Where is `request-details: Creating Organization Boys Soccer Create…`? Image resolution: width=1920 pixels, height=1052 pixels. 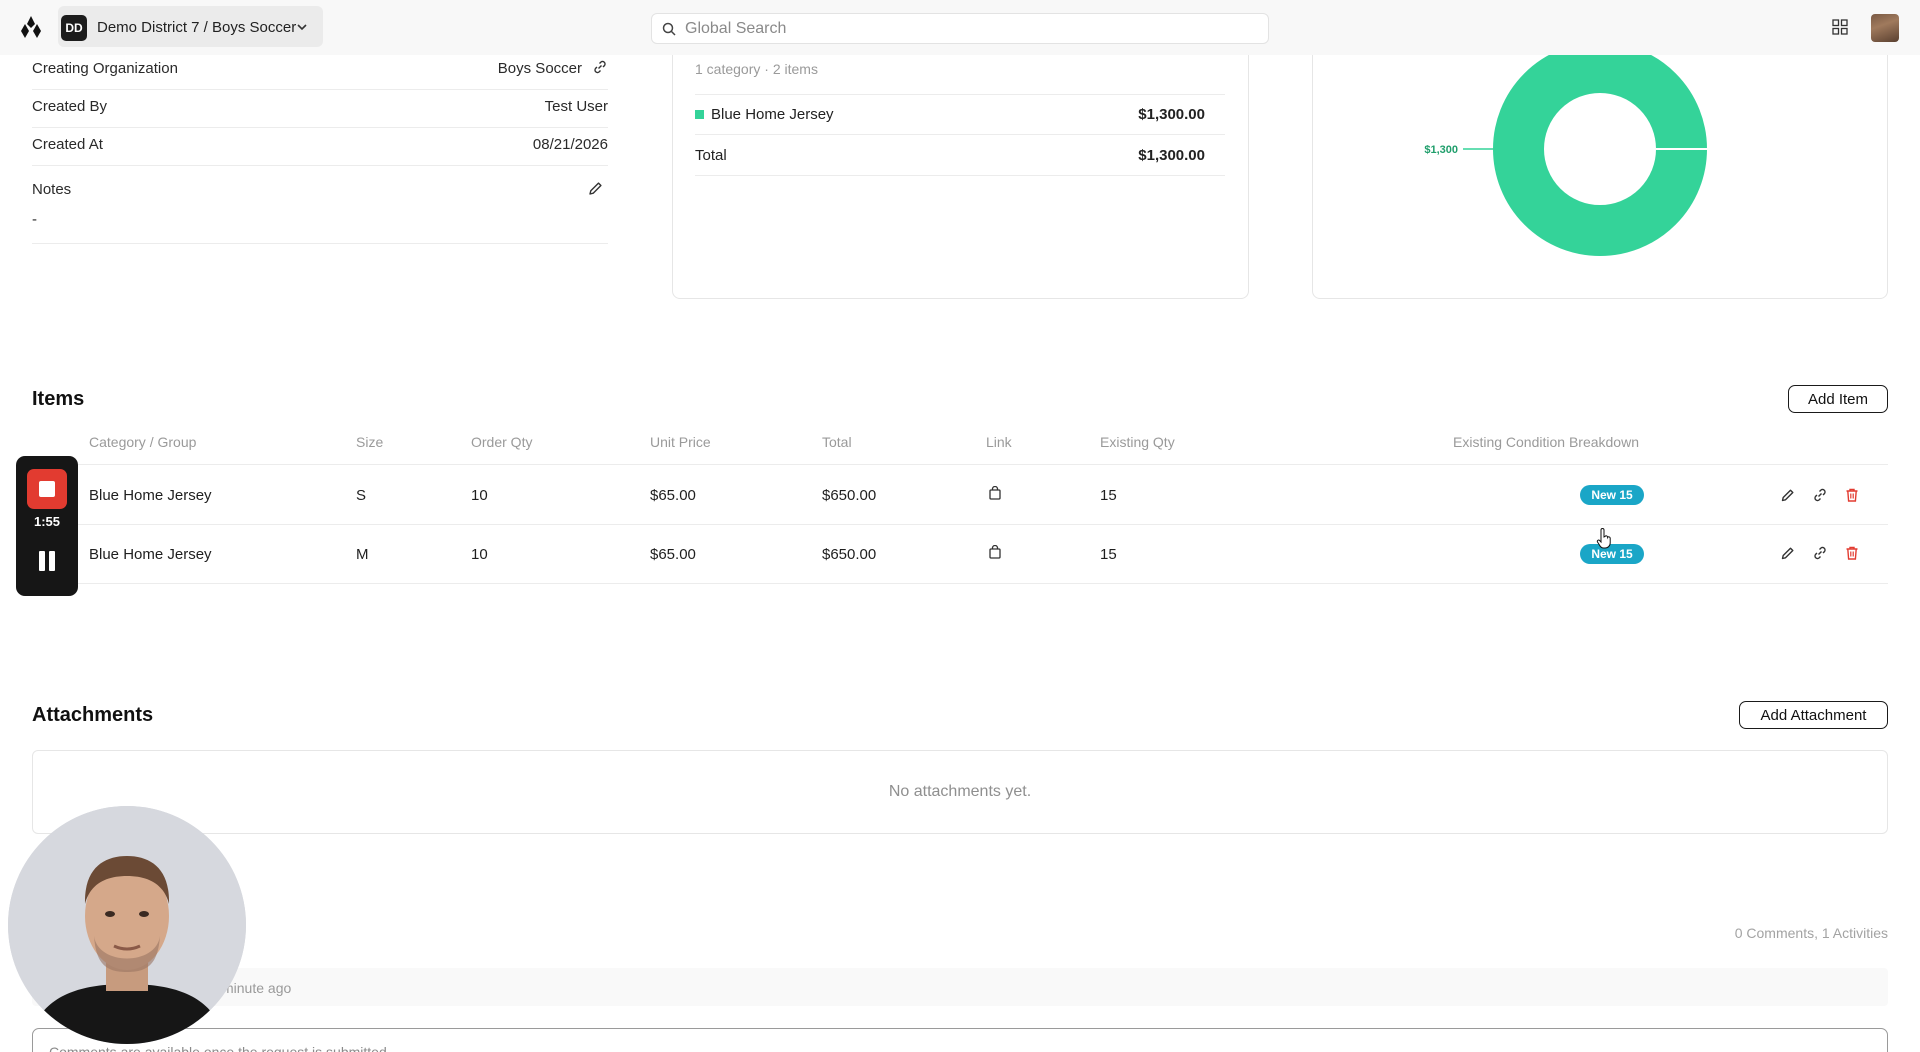
request-details: Creating Organization Boys Soccer Create… is located at coordinates (320, 148).